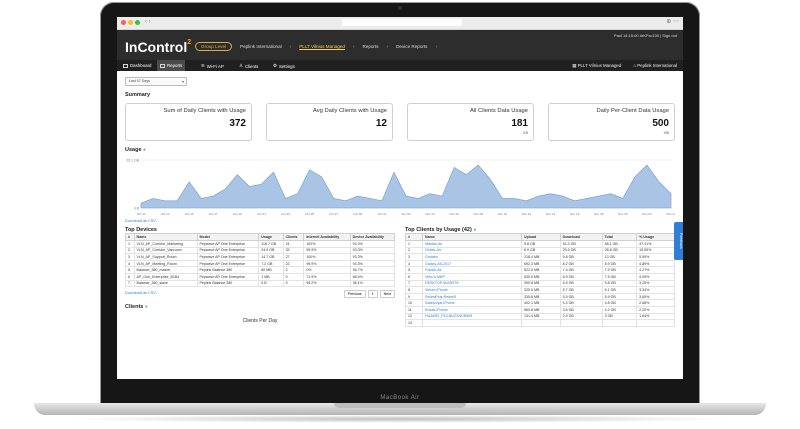  I want to click on tab-wifi-ap: ≋ Wi-Fi AP, so click(212, 66).